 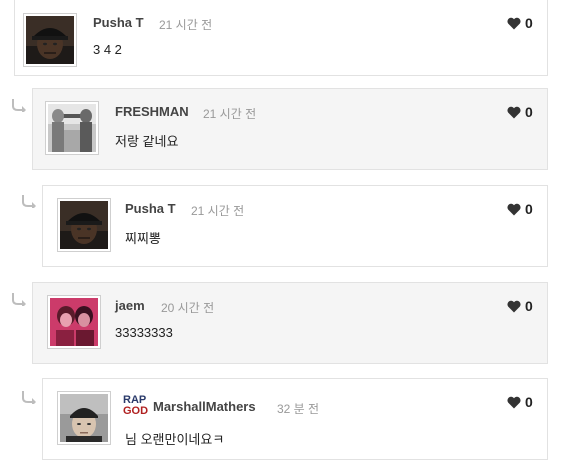 I want to click on comment-text: 3 4 2, so click(x=107, y=49).